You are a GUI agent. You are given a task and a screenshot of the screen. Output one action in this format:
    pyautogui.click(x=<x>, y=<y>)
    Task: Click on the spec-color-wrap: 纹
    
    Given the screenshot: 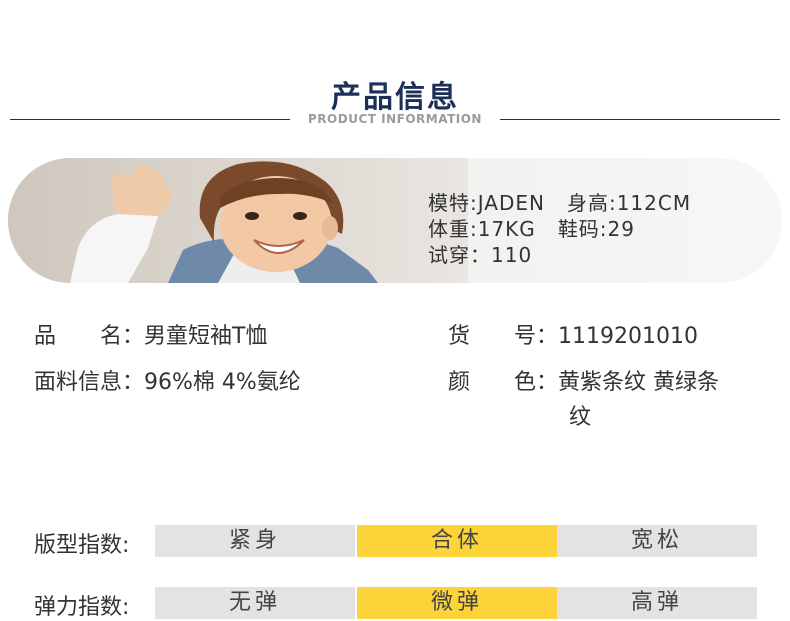 What is the action you would take?
    pyautogui.click(x=580, y=417)
    